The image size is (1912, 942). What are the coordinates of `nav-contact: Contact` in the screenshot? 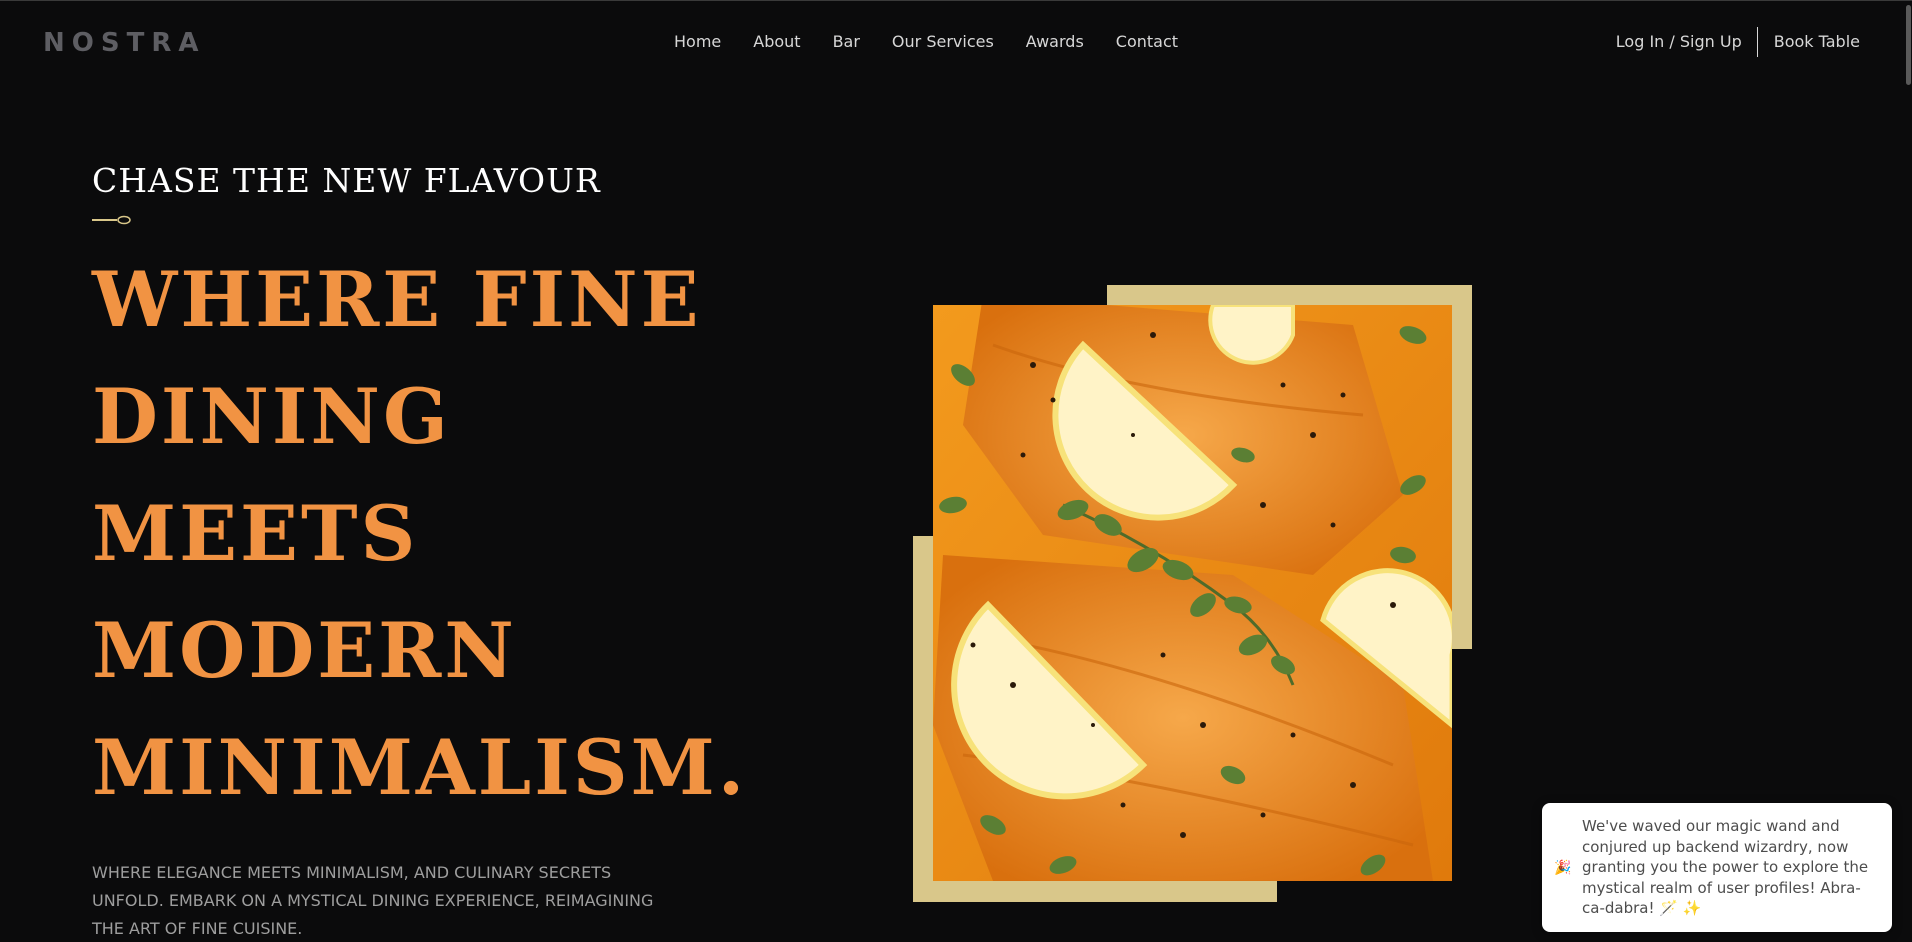 It's located at (1147, 42).